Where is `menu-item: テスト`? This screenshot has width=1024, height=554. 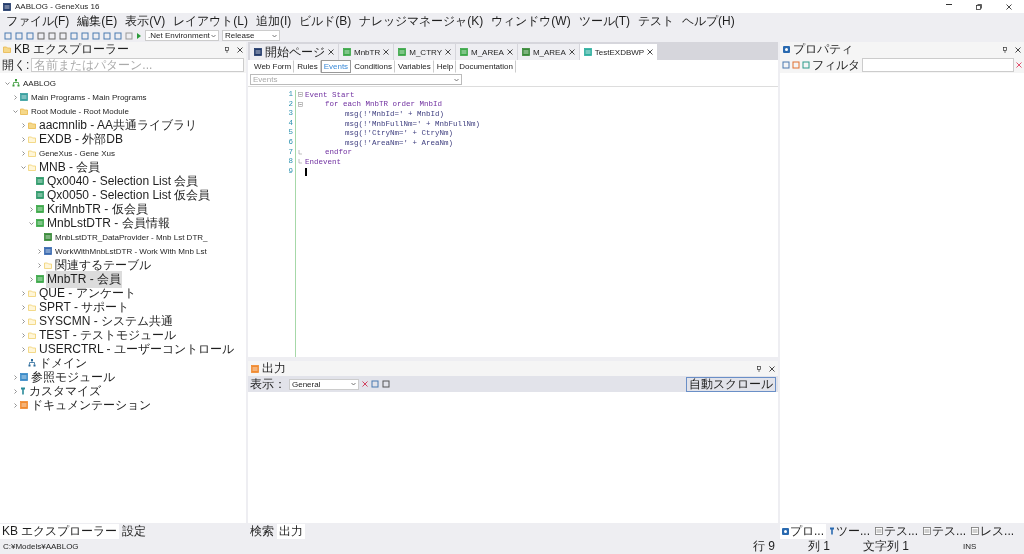 menu-item: テスト is located at coordinates (656, 21).